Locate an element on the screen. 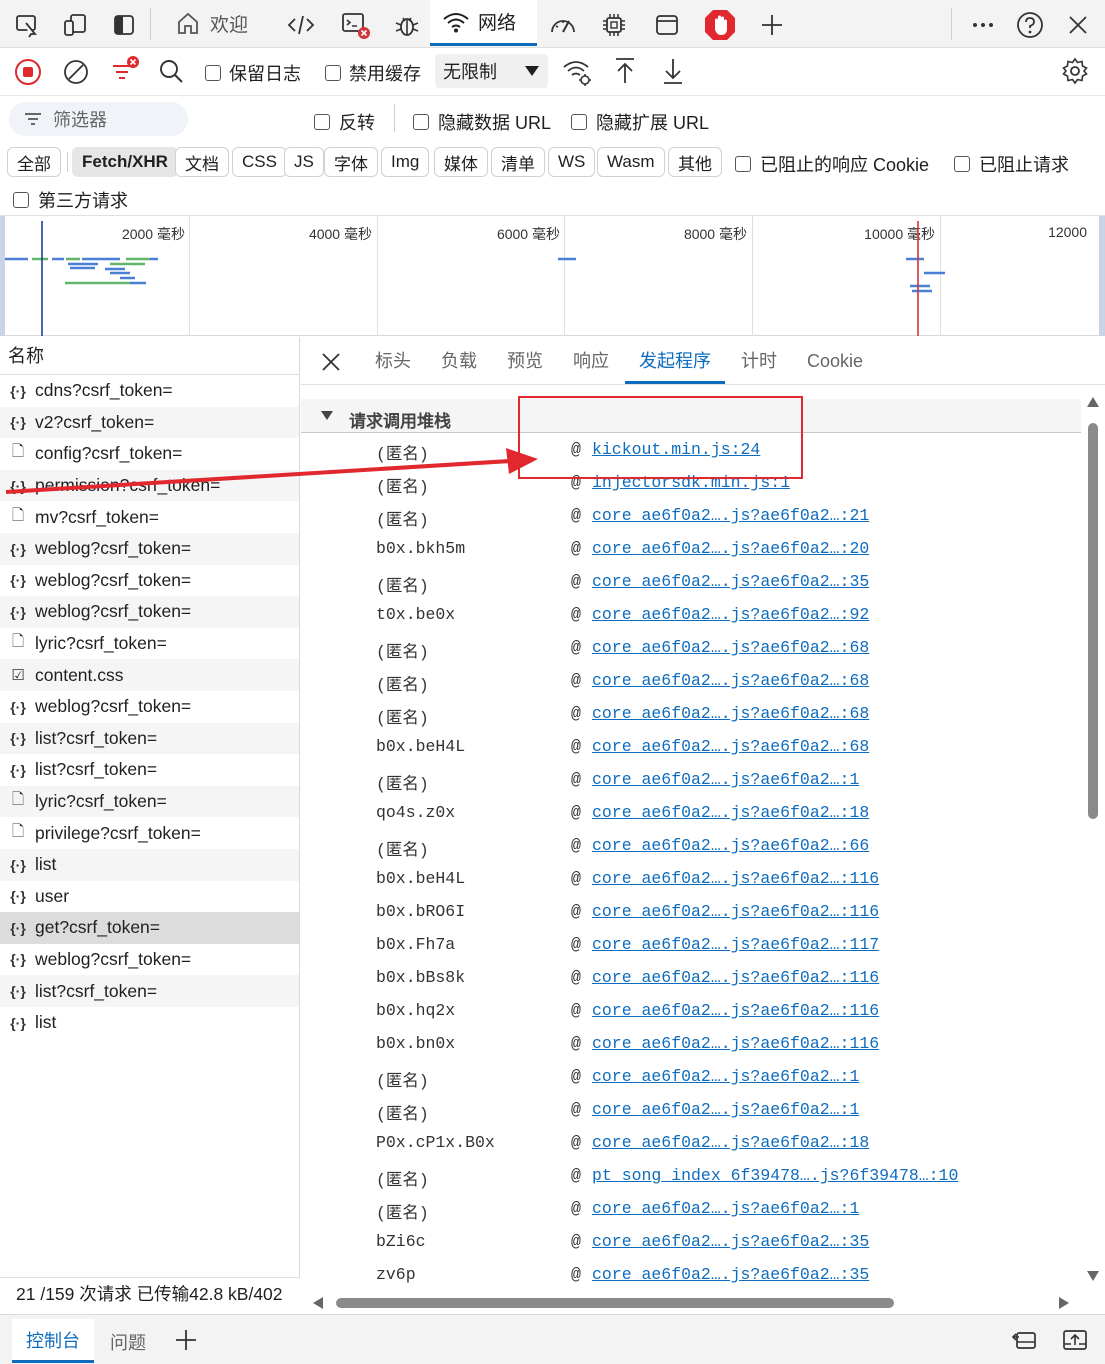  type-filter-fetch-xhr: Fetch/XHR is located at coordinates (125, 162).